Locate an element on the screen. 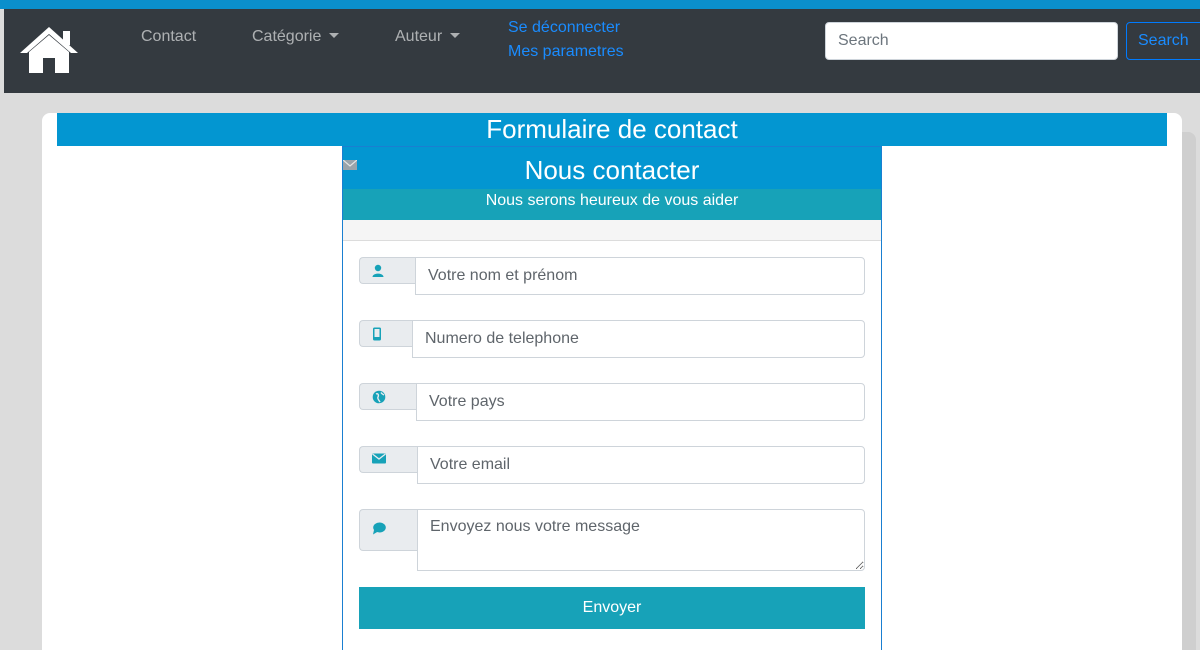  contact-header: Nous contacter is located at coordinates (611, 168).